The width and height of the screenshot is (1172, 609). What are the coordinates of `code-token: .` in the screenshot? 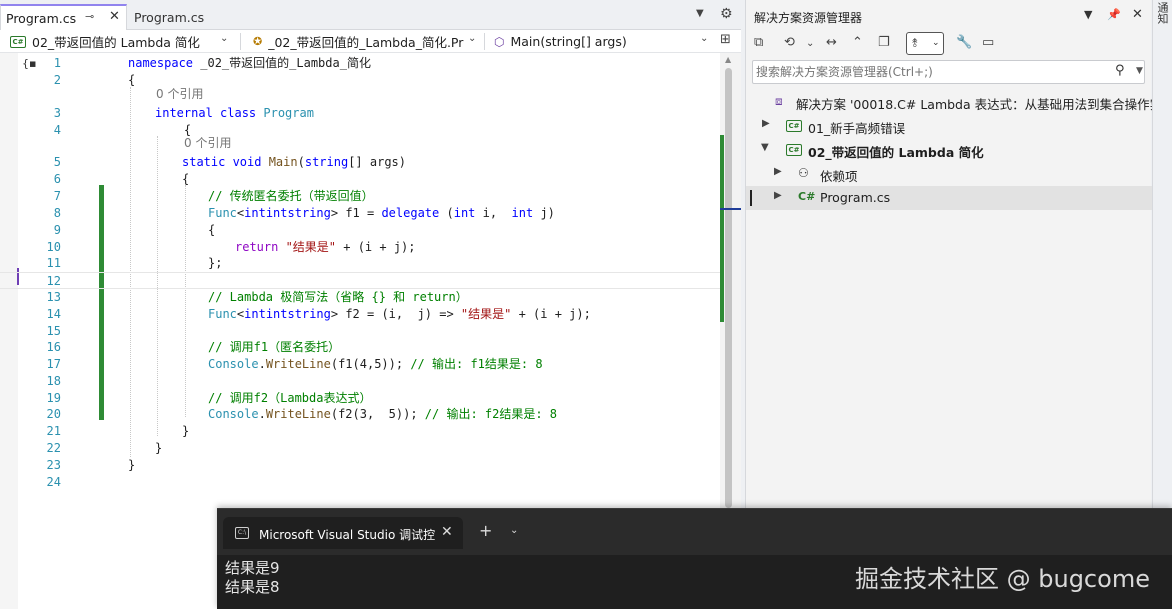 It's located at (262, 364).